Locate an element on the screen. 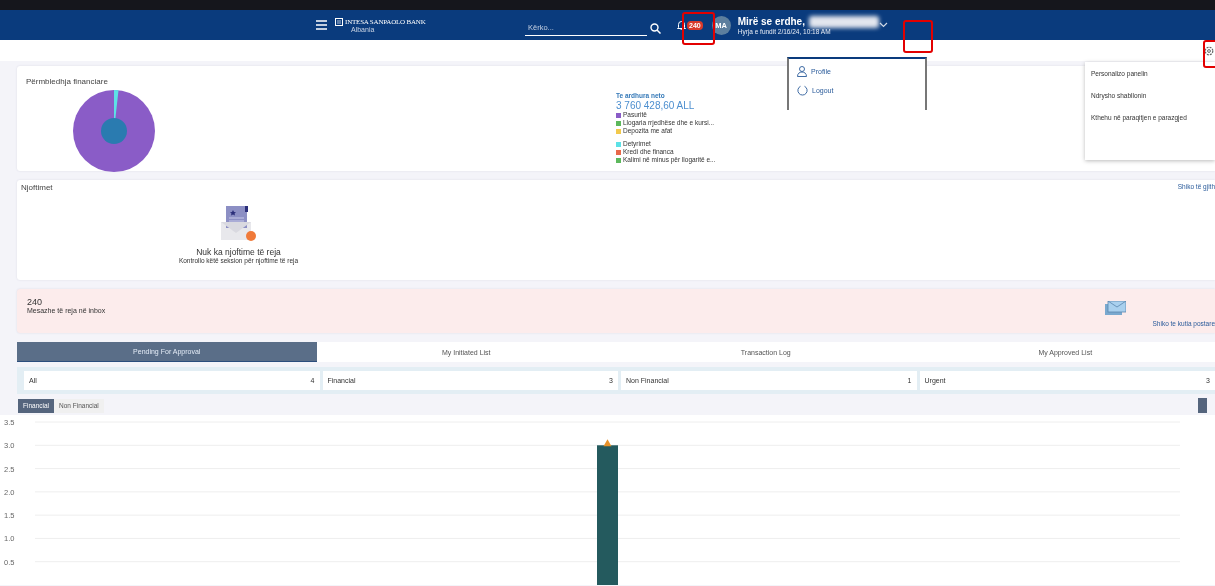  card-title: Përmbledhja financiare is located at coordinates (67, 81).